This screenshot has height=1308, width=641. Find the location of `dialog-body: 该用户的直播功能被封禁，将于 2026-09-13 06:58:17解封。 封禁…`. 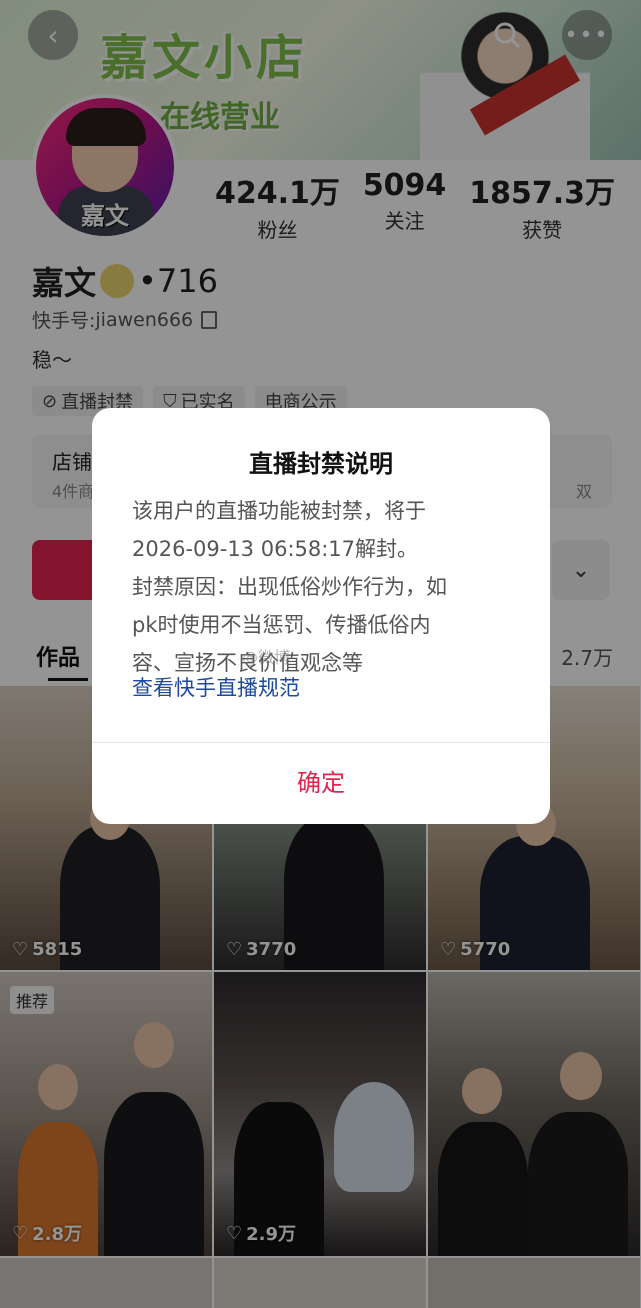

dialog-body: 该用户的直播功能被封禁，将于 2026-09-13 06:58:17解封。 封禁… is located at coordinates (322, 587).